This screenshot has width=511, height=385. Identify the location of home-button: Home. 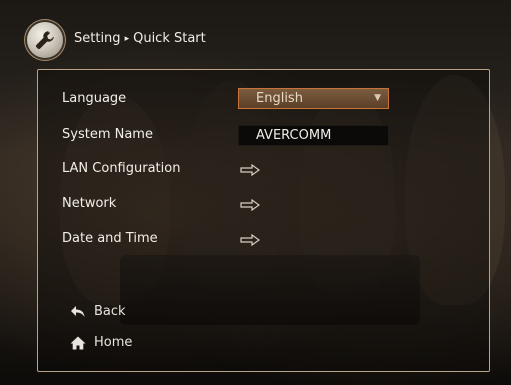
(101, 342).